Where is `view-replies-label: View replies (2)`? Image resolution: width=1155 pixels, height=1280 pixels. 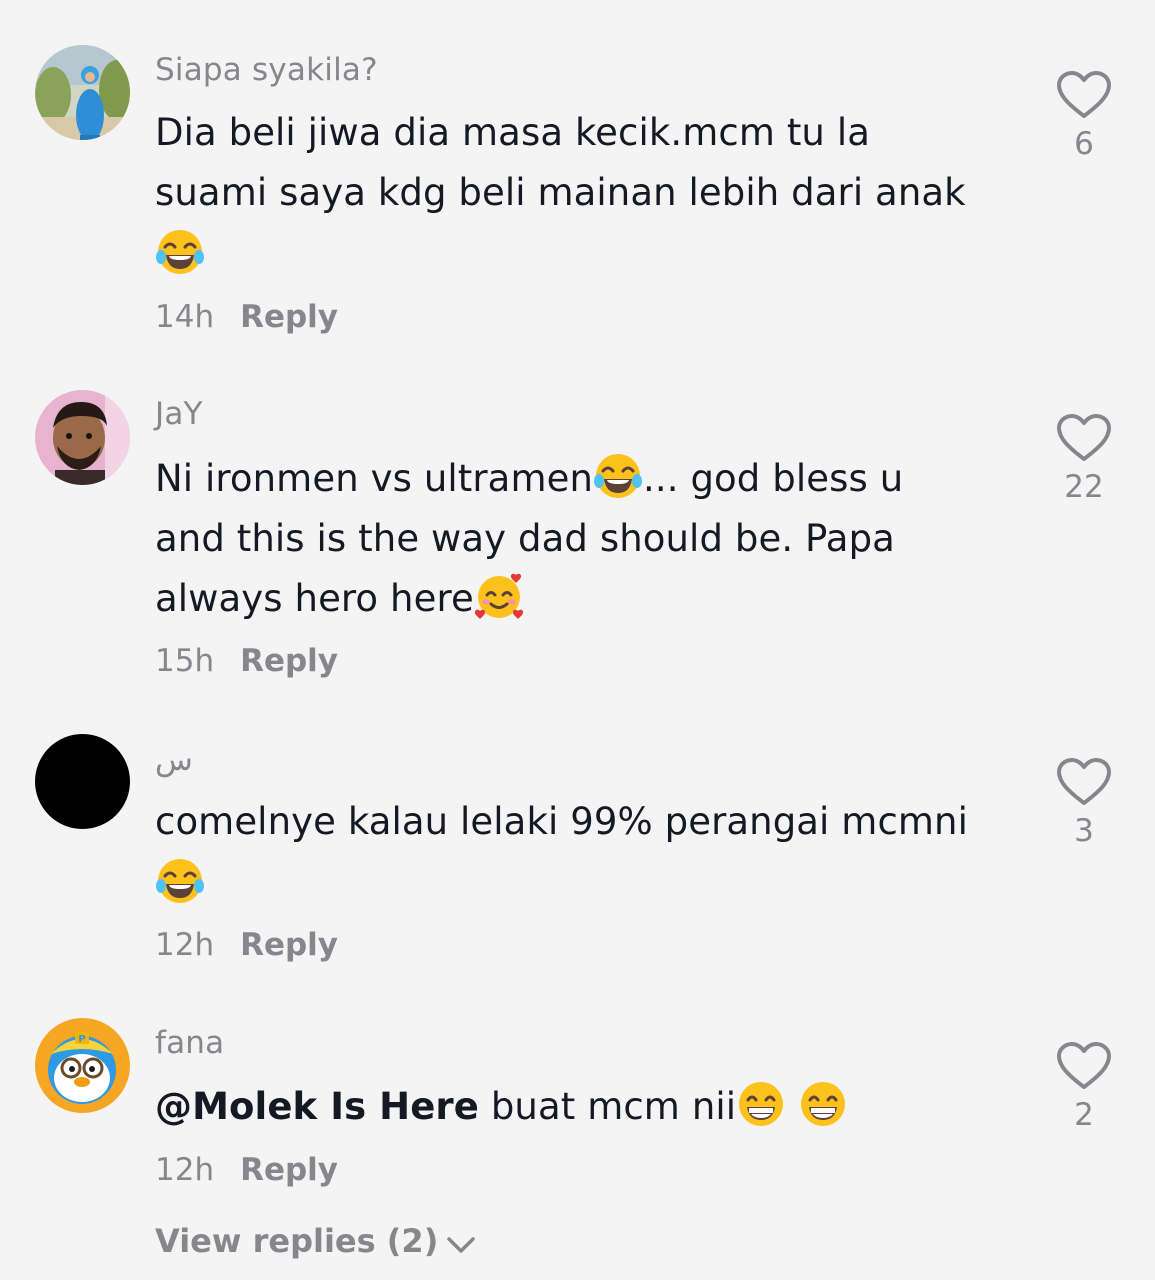
view-replies-label: View replies (2) is located at coordinates (297, 1241).